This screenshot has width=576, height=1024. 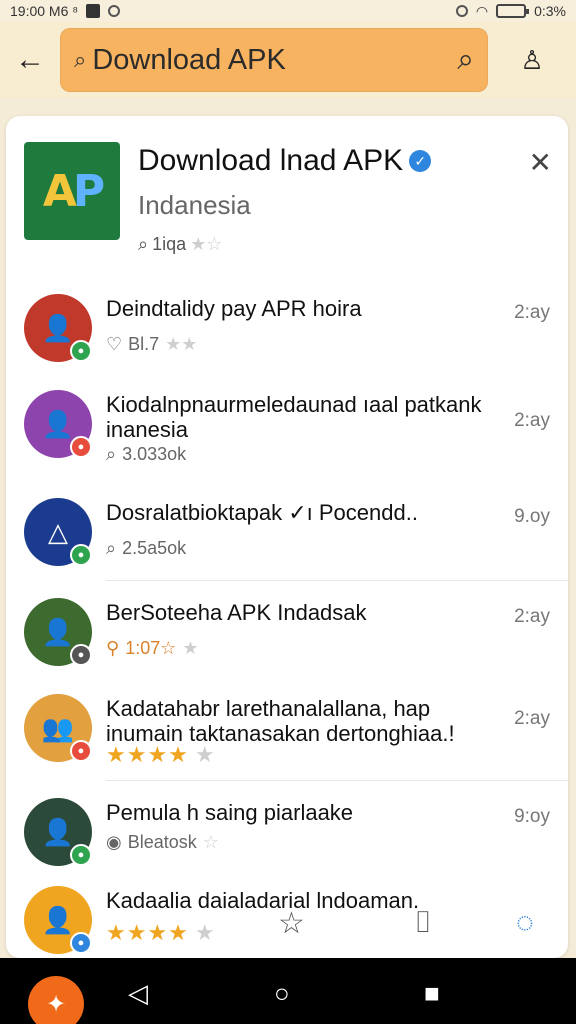 I want to click on item-meta: ♡ Bl.7 ★★, so click(x=152, y=344).